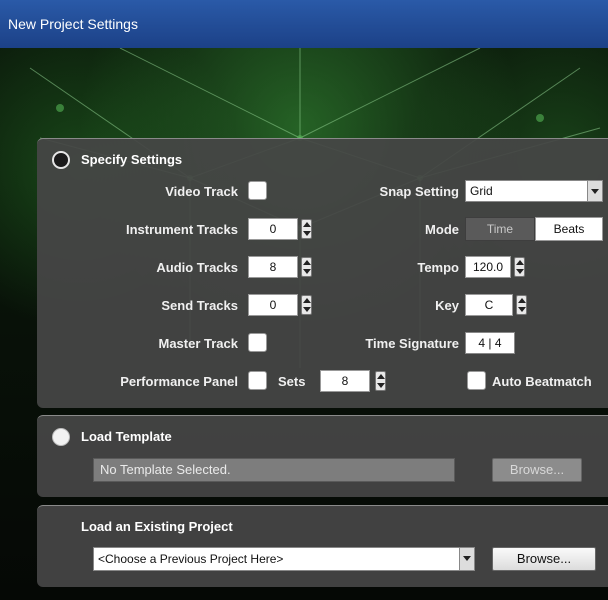  What do you see at coordinates (419, 191) in the screenshot?
I see `snap-setting-label: Snap Setting` at bounding box center [419, 191].